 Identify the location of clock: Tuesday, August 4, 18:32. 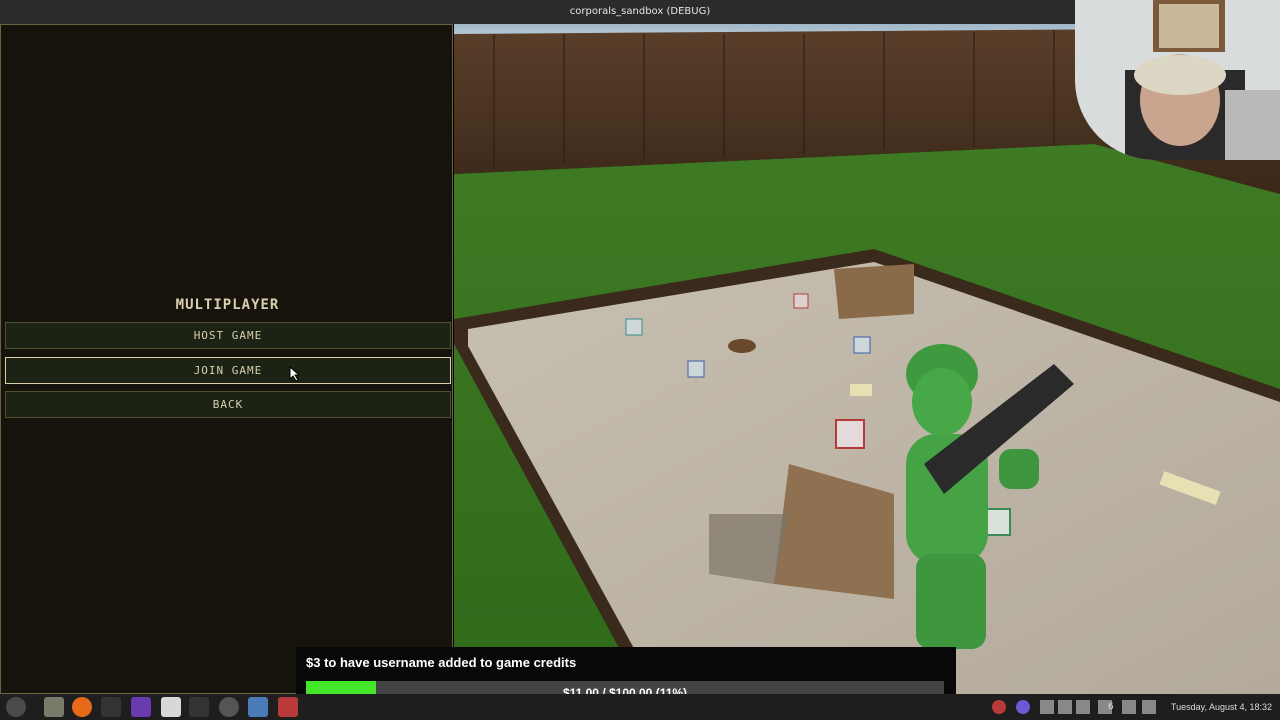
(1221, 707).